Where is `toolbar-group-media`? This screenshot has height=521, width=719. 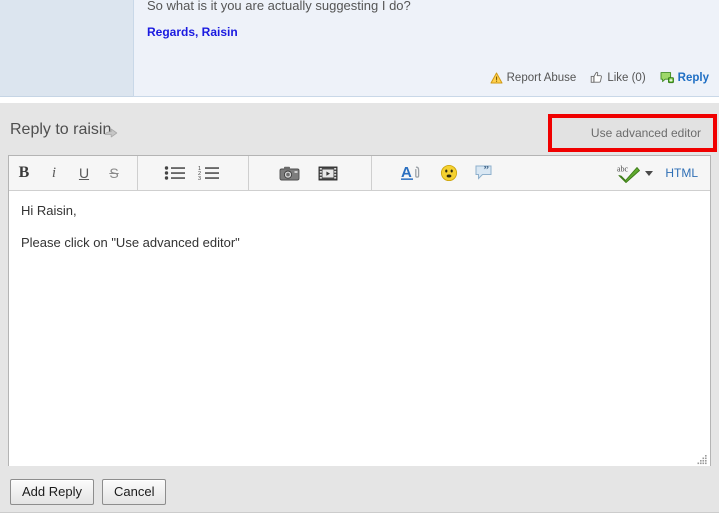 toolbar-group-media is located at coordinates (309, 173).